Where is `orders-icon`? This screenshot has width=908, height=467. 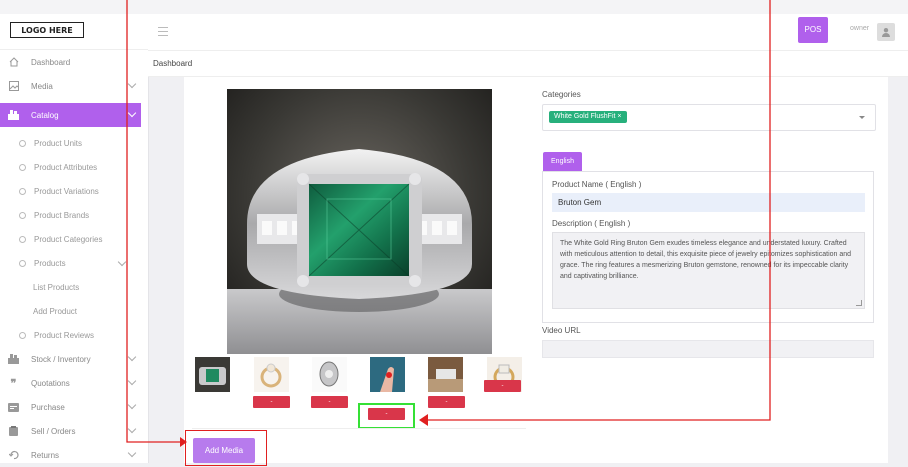 orders-icon is located at coordinates (13, 431).